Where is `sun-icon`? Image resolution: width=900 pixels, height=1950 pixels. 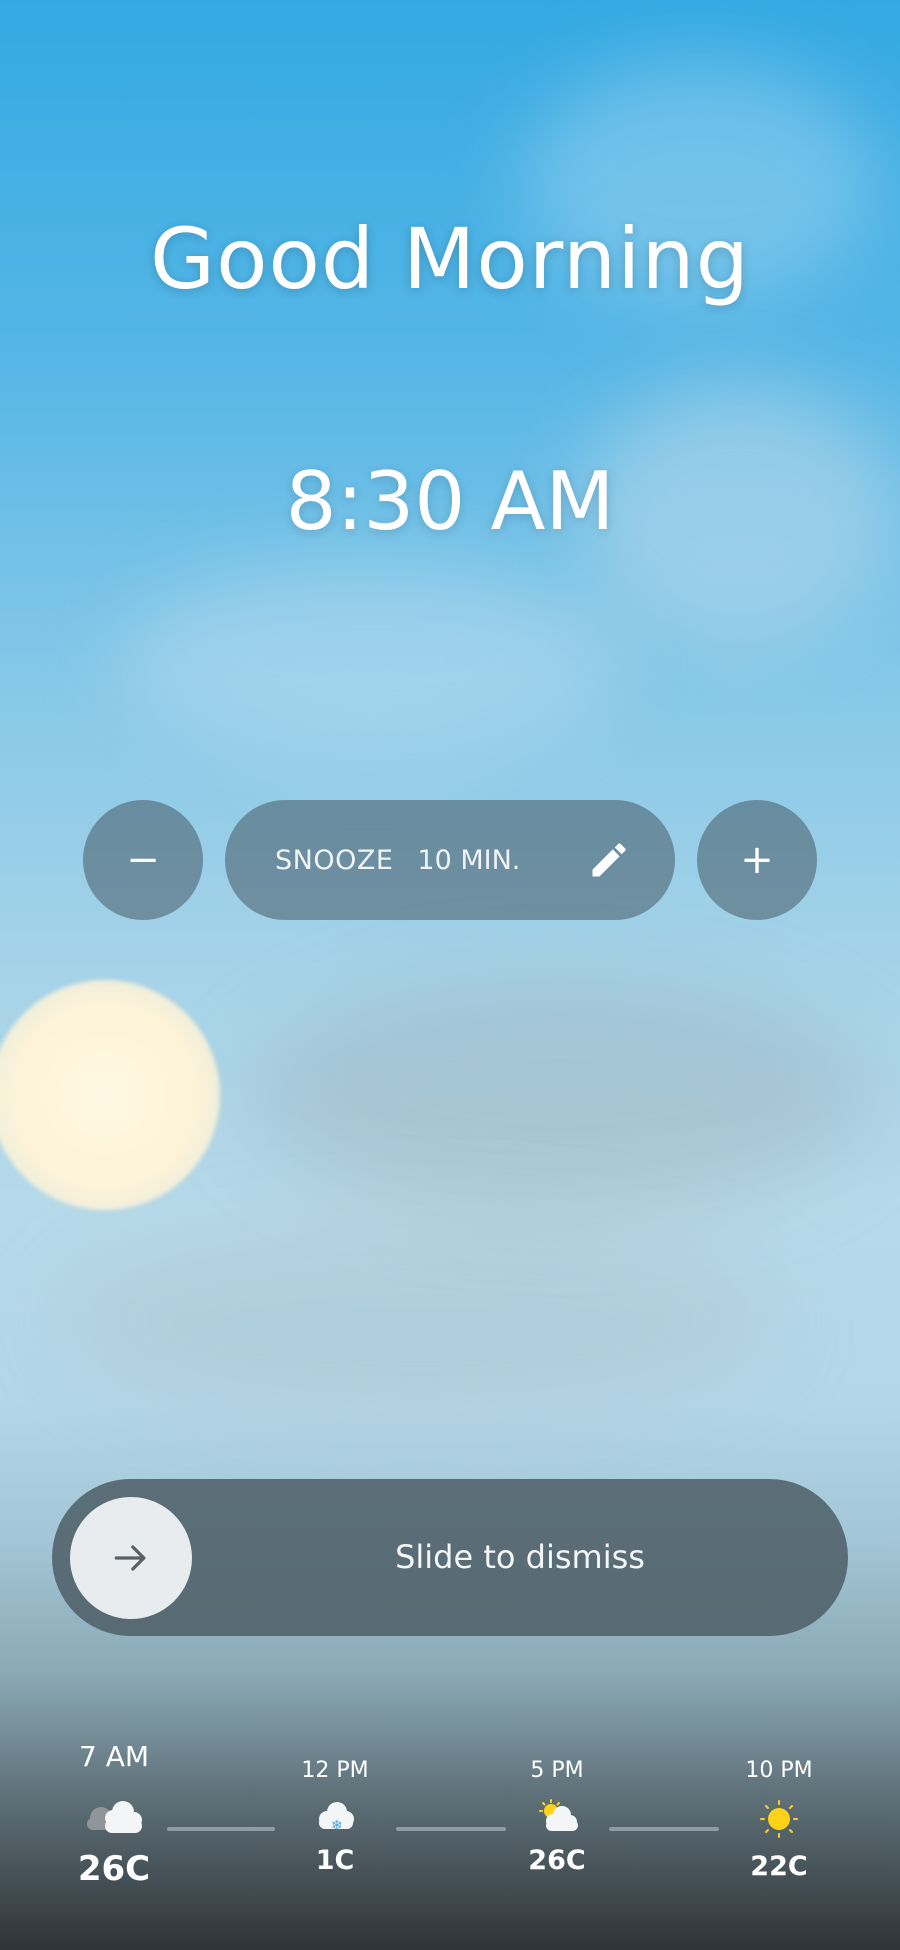
sun-icon is located at coordinates (779, 1819).